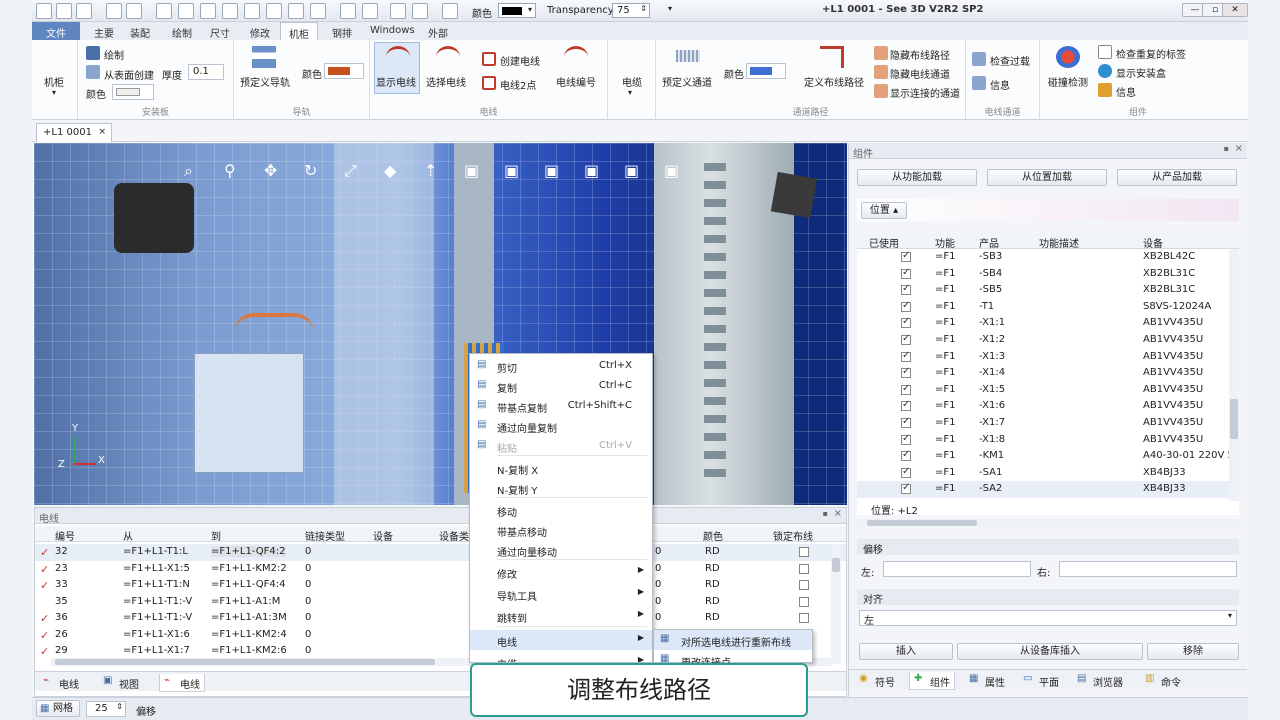  I want to click on table-row: =F1-X1:7AB1VV435U, so click(1043, 423).